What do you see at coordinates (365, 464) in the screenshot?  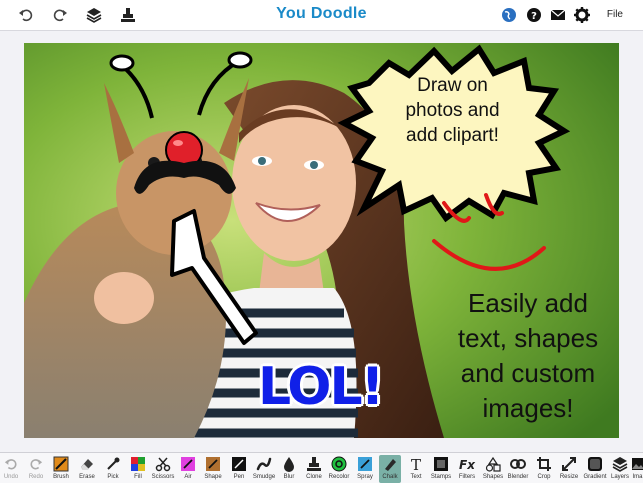 I see `spray-icon` at bounding box center [365, 464].